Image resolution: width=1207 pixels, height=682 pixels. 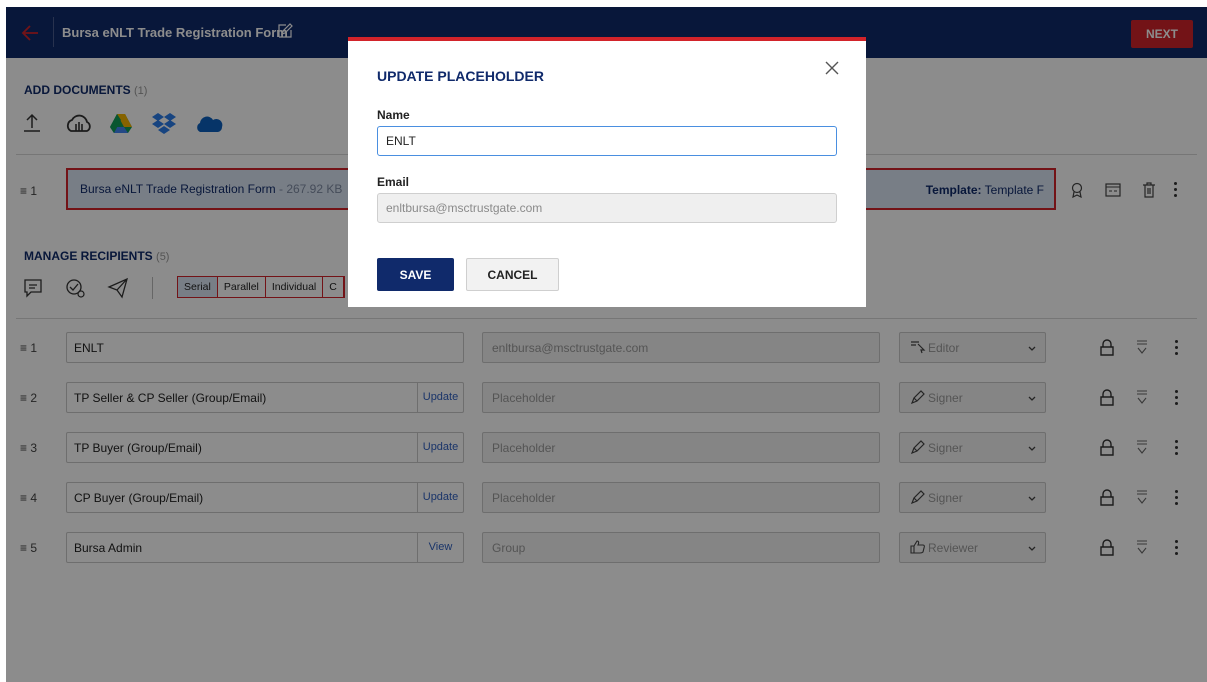 I want to click on name-input, so click(x=607, y=141).